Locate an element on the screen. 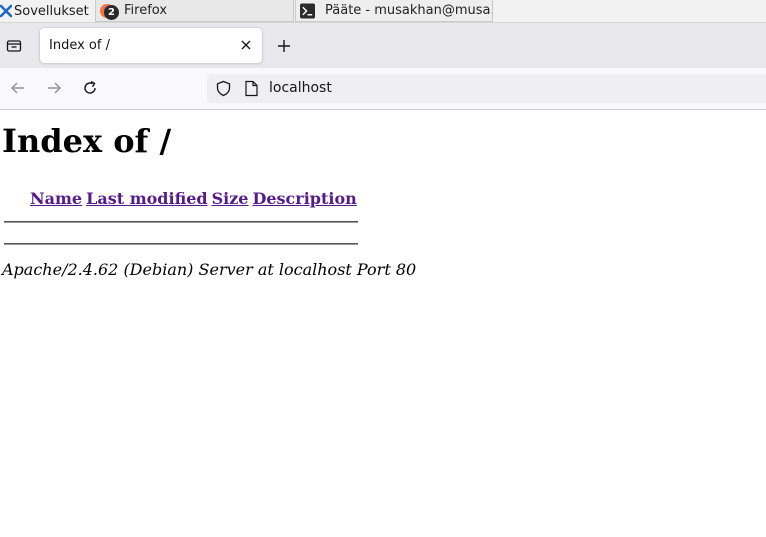 The image size is (766, 537). firefox-icon: 2 is located at coordinates (107, 11).